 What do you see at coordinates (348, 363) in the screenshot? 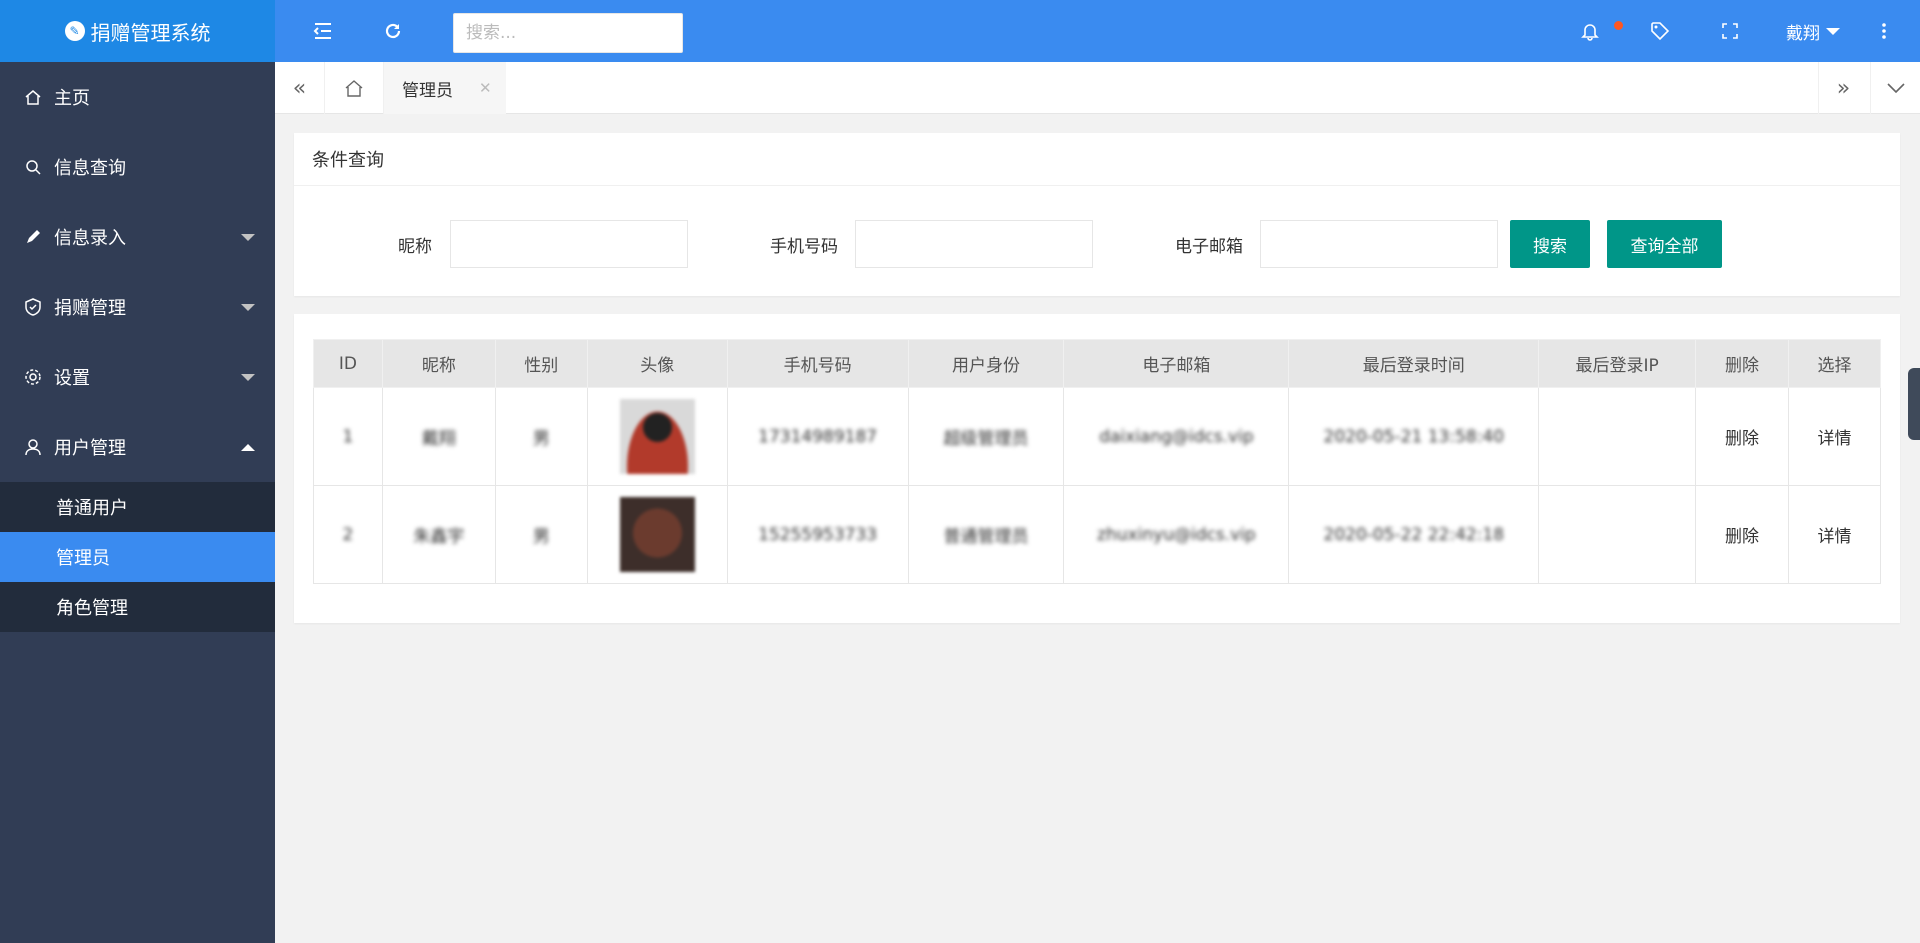
I see `col-id: ID` at bounding box center [348, 363].